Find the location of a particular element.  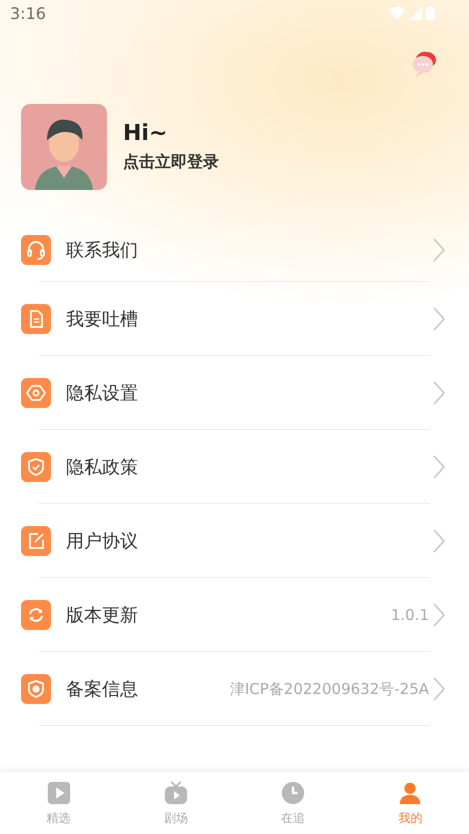

play-icon is located at coordinates (59, 793).